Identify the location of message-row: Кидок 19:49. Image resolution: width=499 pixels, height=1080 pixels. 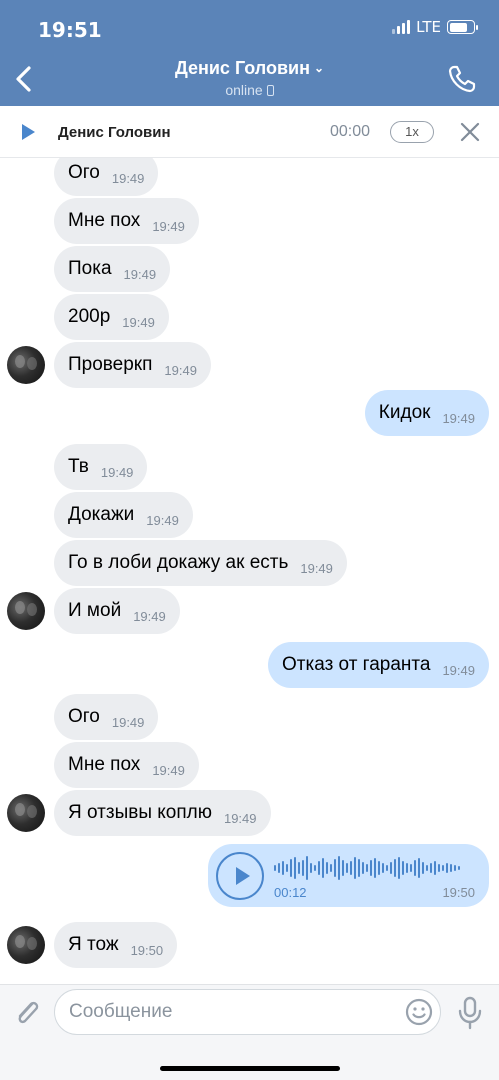
(249, 413).